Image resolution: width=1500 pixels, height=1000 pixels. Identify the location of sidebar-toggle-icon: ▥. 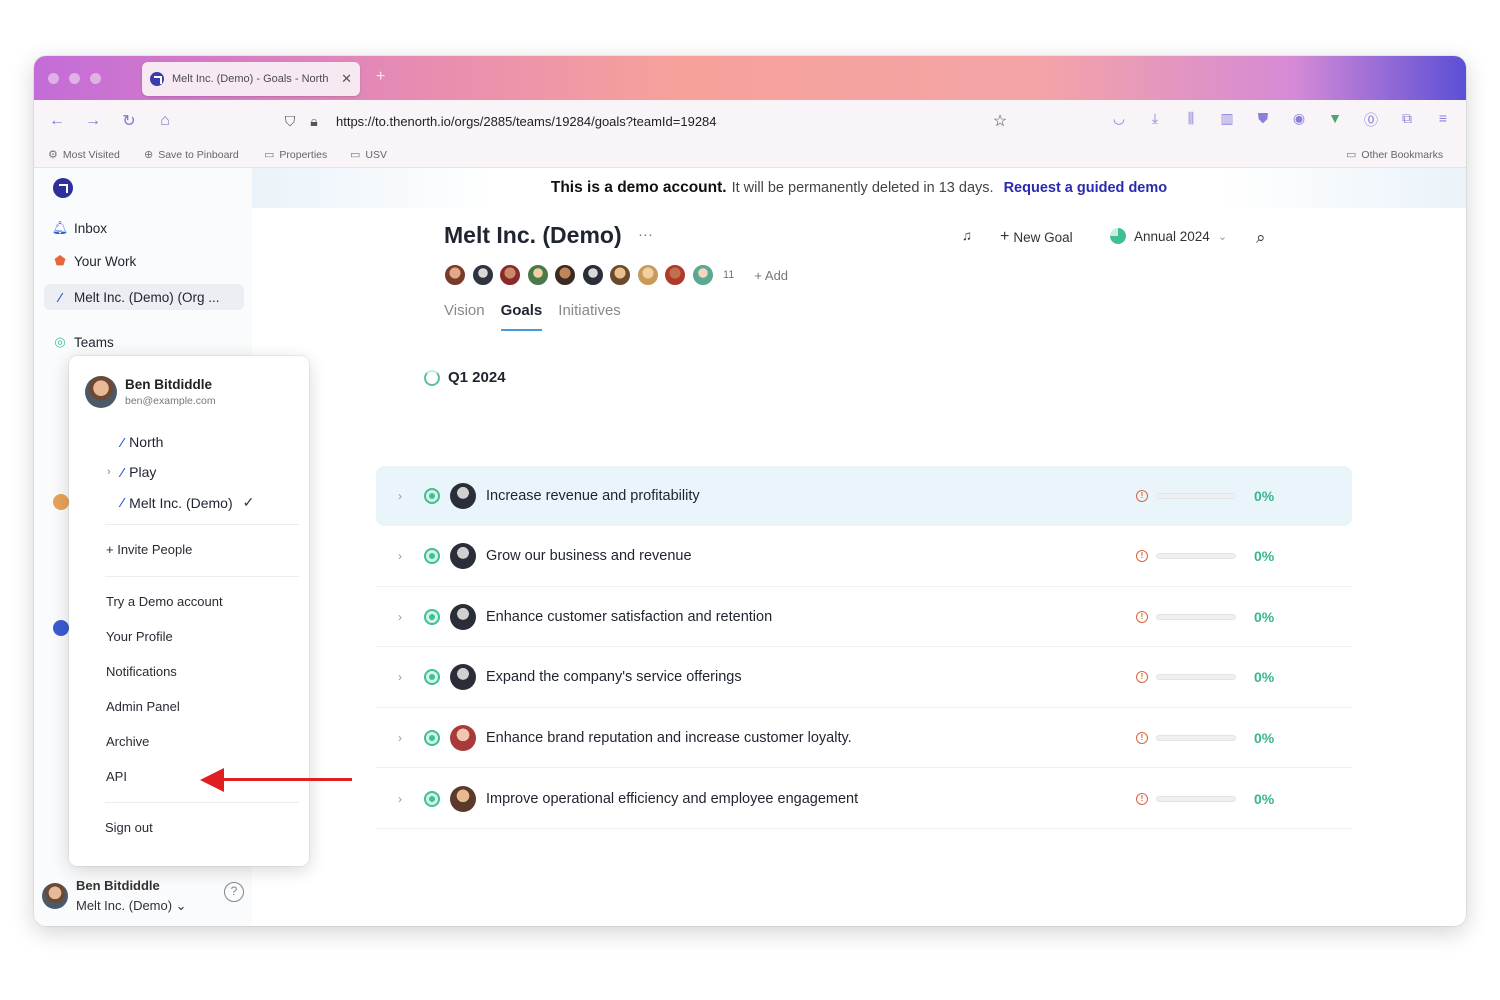
(1227, 118).